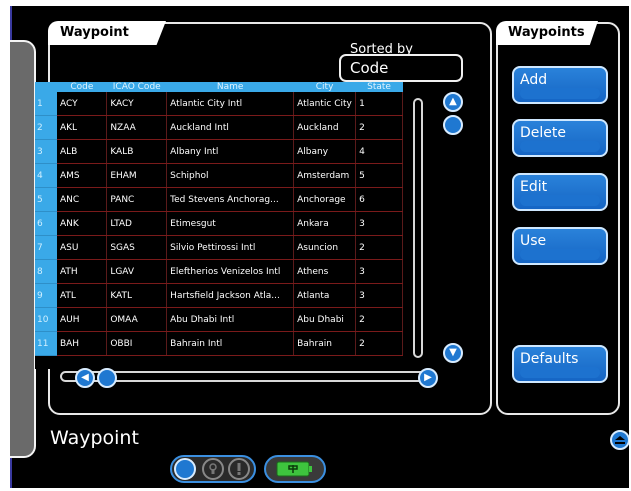  What do you see at coordinates (85, 378) in the screenshot?
I see `scroll-left-button: ◀` at bounding box center [85, 378].